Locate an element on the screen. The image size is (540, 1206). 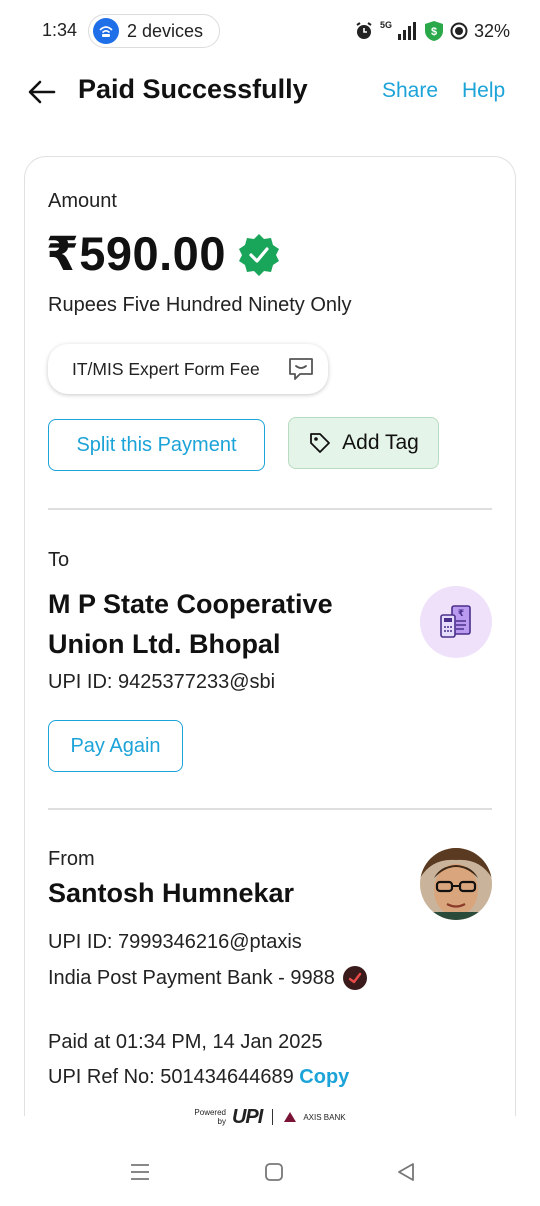
battery-icon is located at coordinates (459, 31).